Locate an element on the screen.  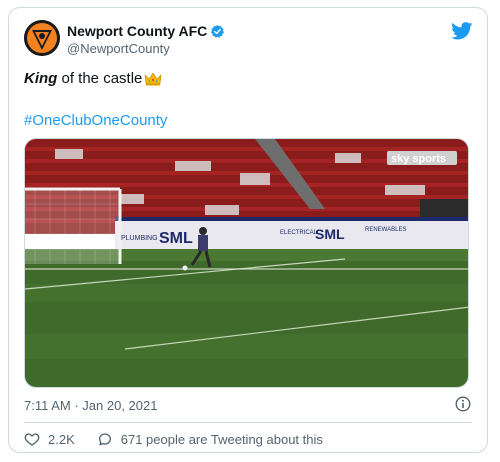
ad-board-4: SML is located at coordinates (330, 234).